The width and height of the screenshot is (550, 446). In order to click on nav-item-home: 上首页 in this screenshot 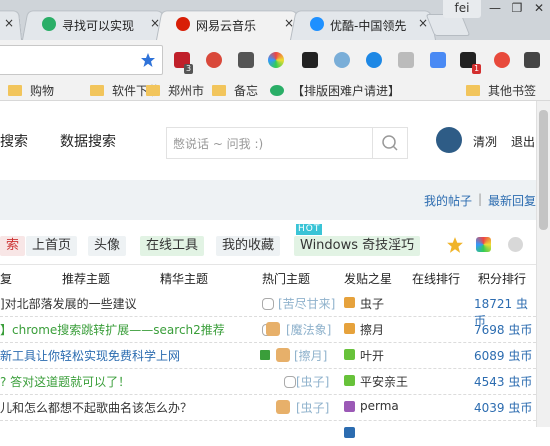, I will do `click(52, 246)`.